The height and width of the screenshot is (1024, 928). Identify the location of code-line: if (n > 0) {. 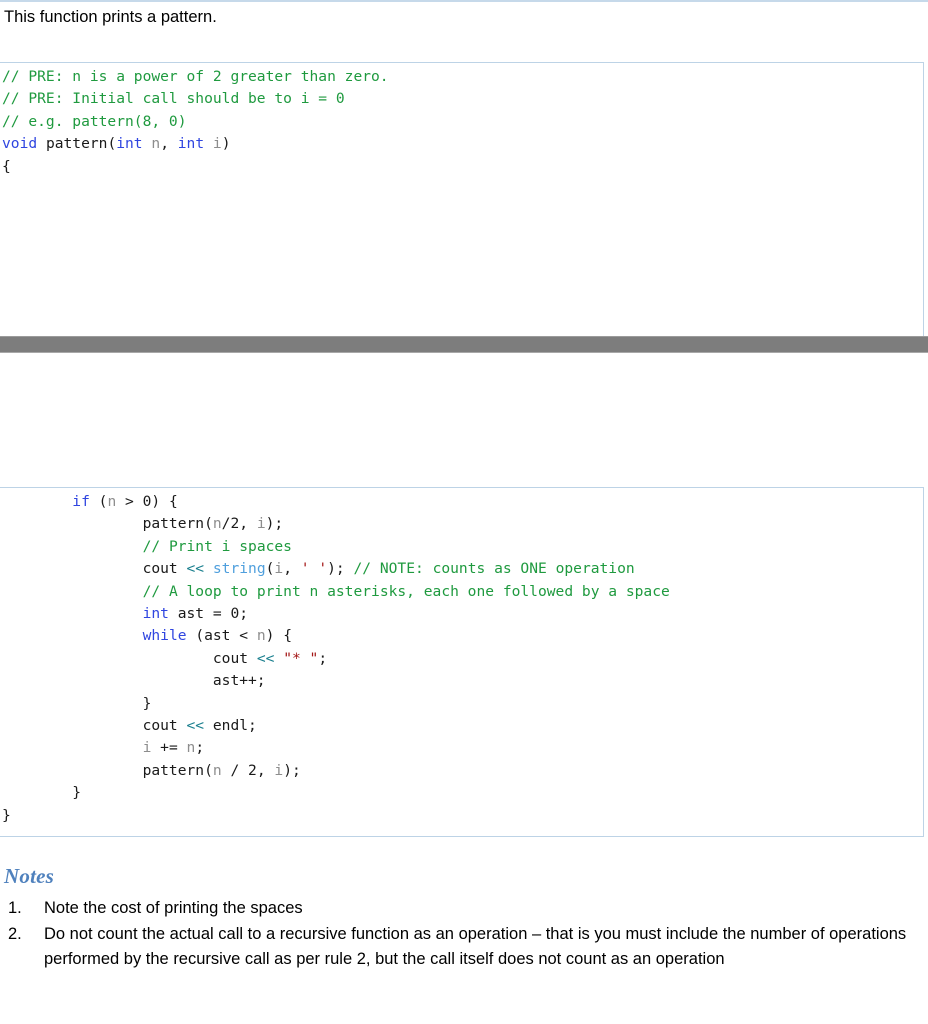
(462, 502).